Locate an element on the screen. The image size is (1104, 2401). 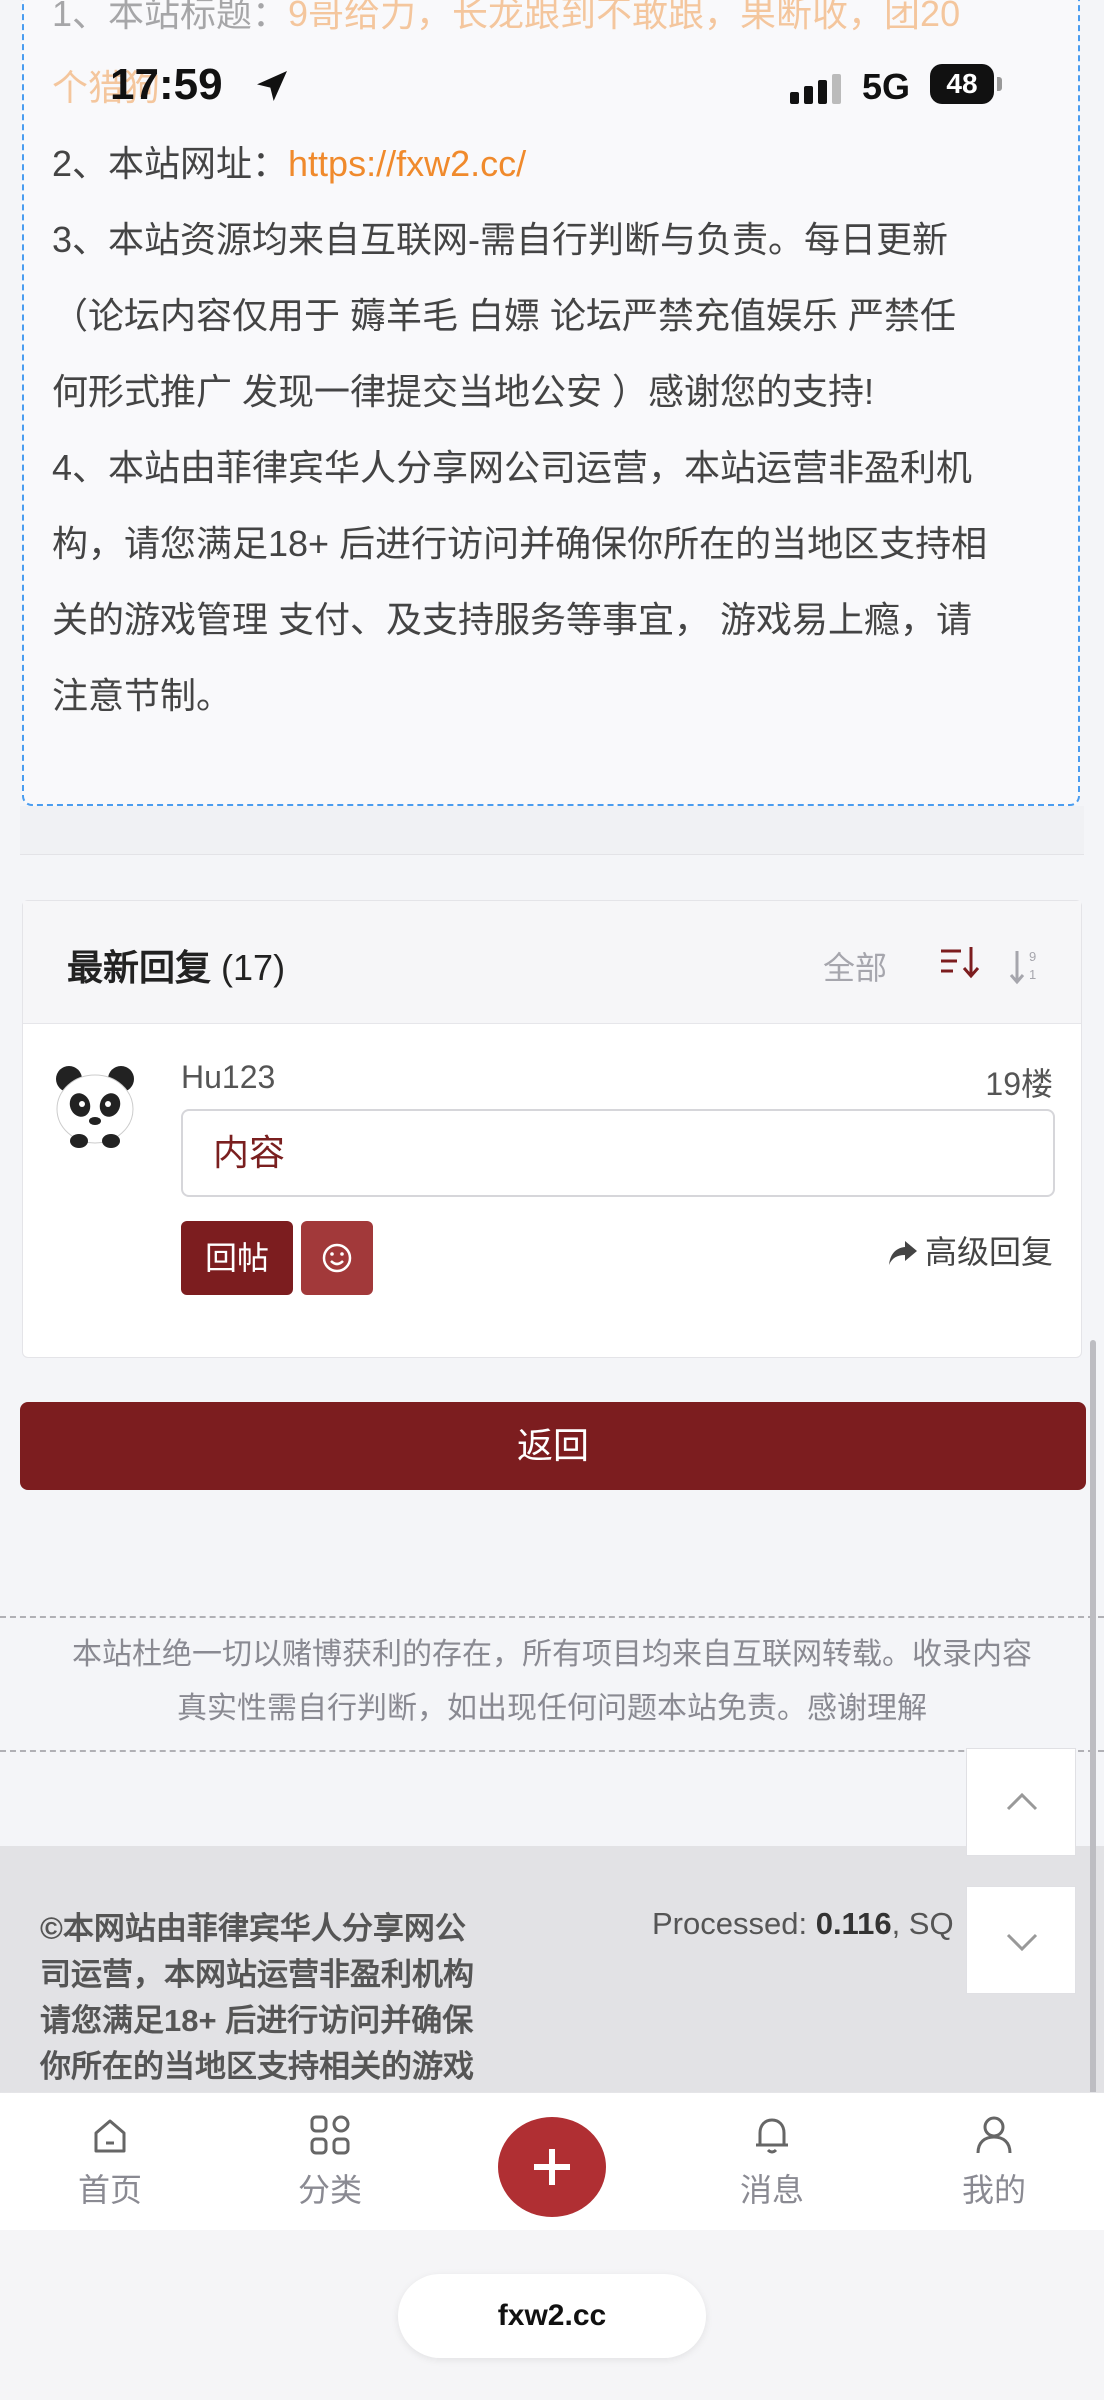
reply-title: 最新回复 (17) is located at coordinates (176, 965).